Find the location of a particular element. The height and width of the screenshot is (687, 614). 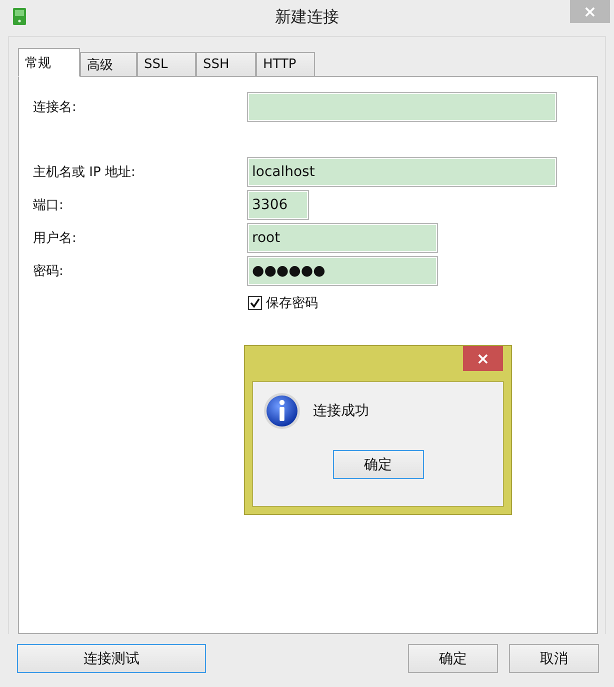

book-icon is located at coordinates (19, 16).